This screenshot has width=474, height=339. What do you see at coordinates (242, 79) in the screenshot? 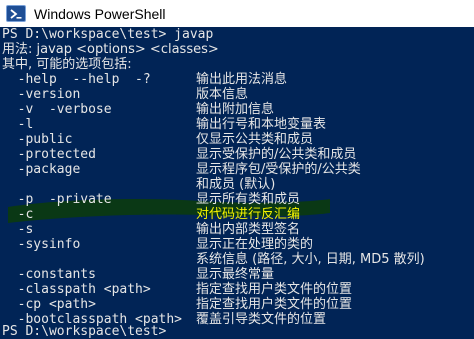
I see `option-desc: 输出此用法消息` at bounding box center [242, 79].